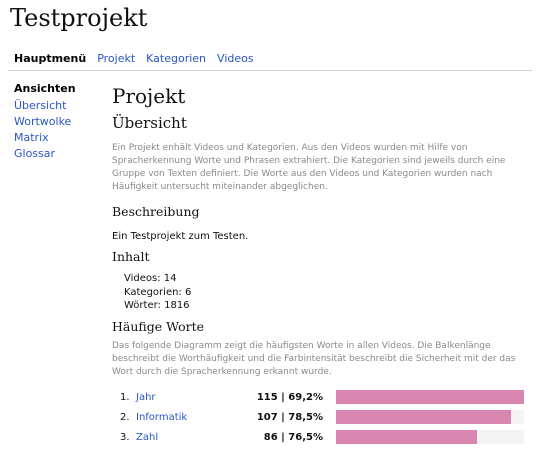 This screenshot has width=540, height=459. I want to click on site-title: Testprojekt, so click(79, 18).